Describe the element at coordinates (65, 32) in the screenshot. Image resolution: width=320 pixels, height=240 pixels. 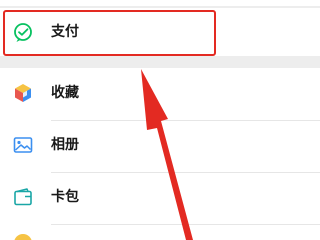
I see `menu-item-label: 支付` at that location.